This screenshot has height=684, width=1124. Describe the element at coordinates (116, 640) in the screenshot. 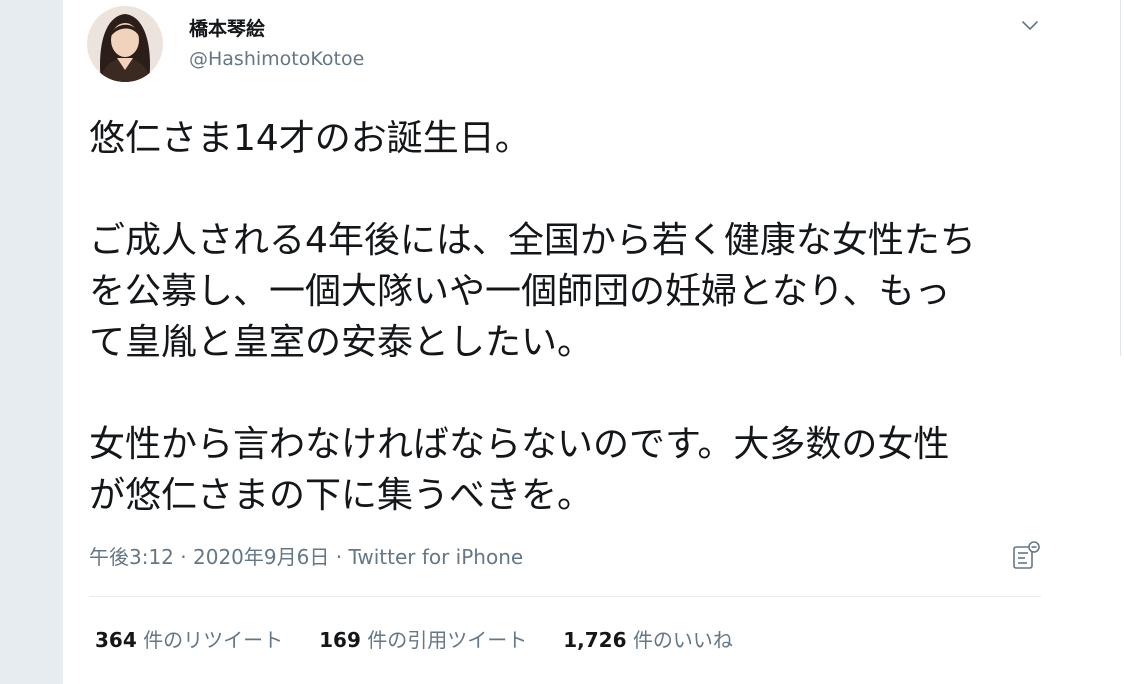

I see `retweet-count: 364` at that location.